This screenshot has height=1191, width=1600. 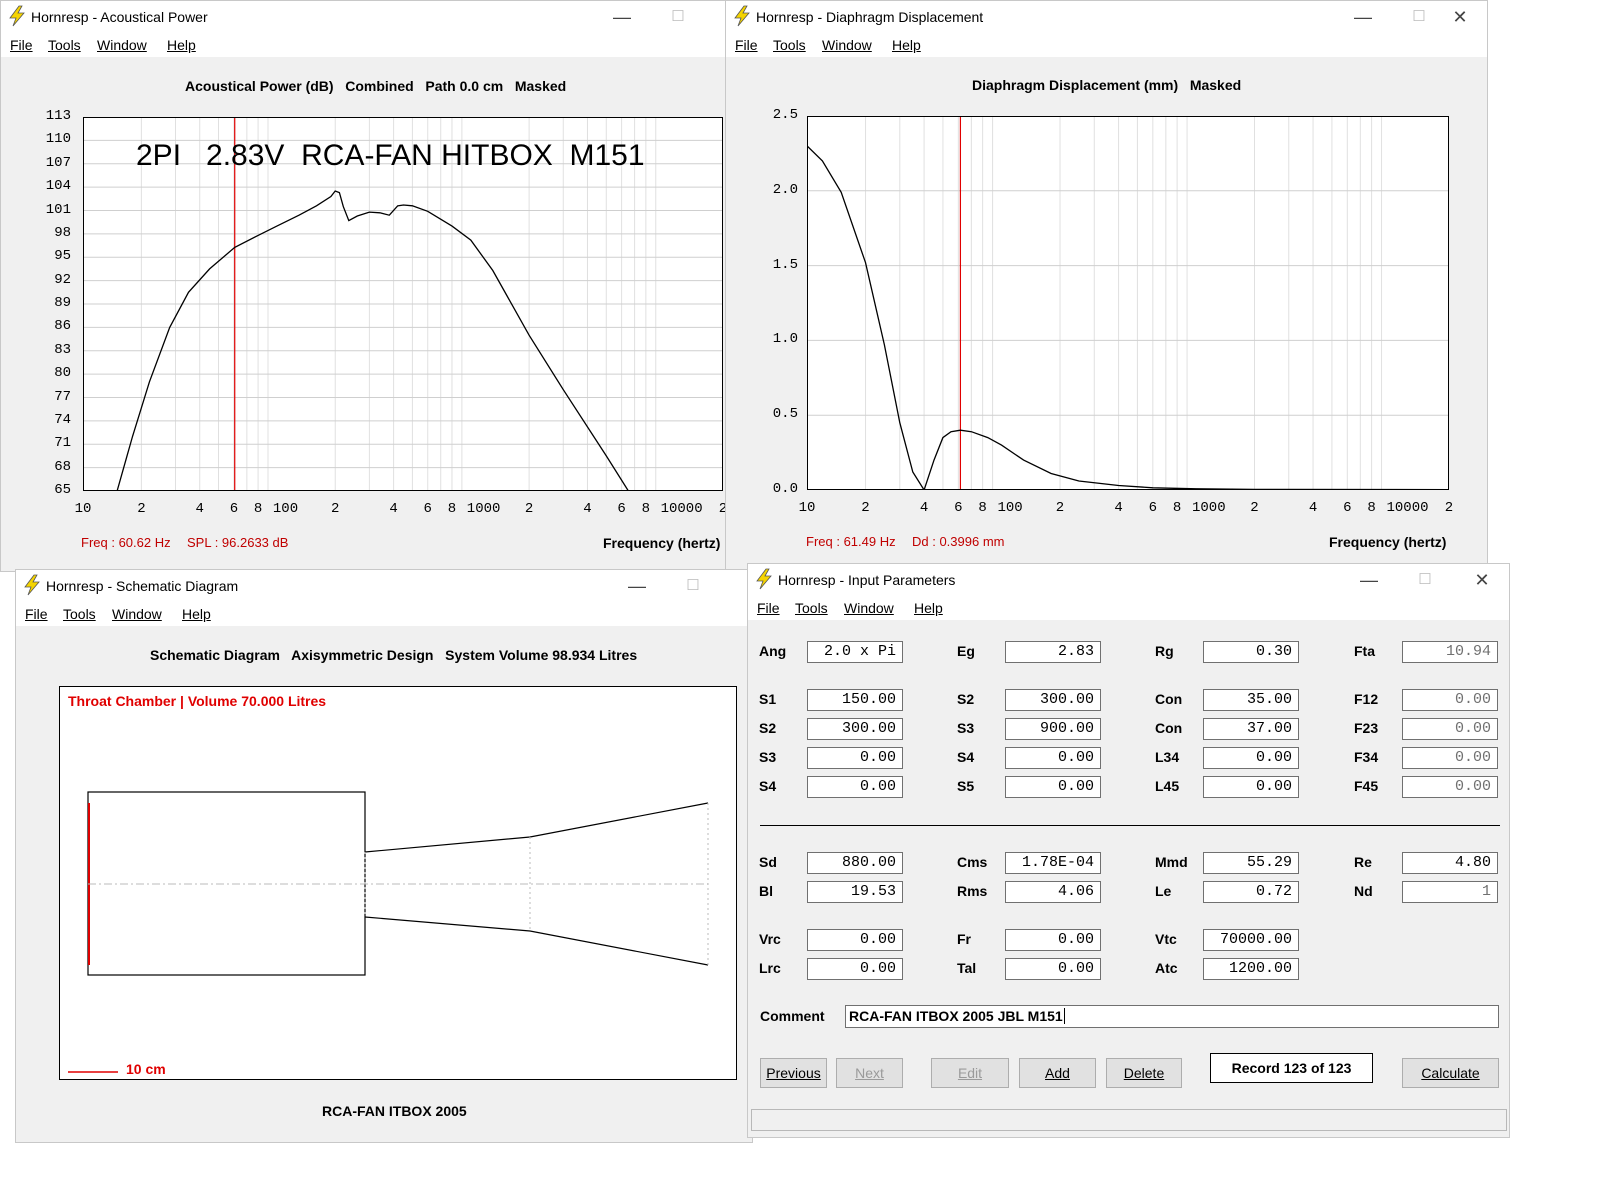 I want to click on x-tick-label: 4, so click(x=587, y=509).